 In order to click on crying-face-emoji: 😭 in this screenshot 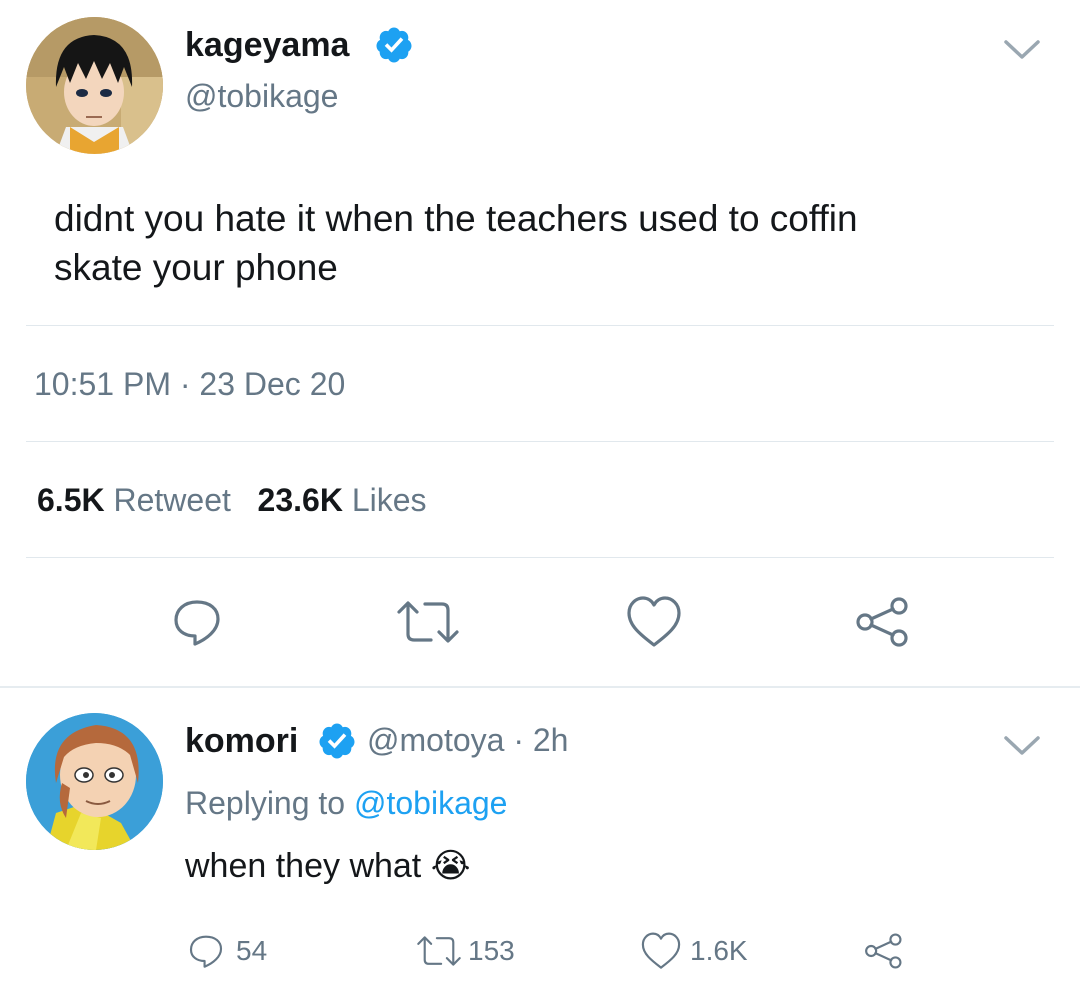, I will do `click(450, 866)`.